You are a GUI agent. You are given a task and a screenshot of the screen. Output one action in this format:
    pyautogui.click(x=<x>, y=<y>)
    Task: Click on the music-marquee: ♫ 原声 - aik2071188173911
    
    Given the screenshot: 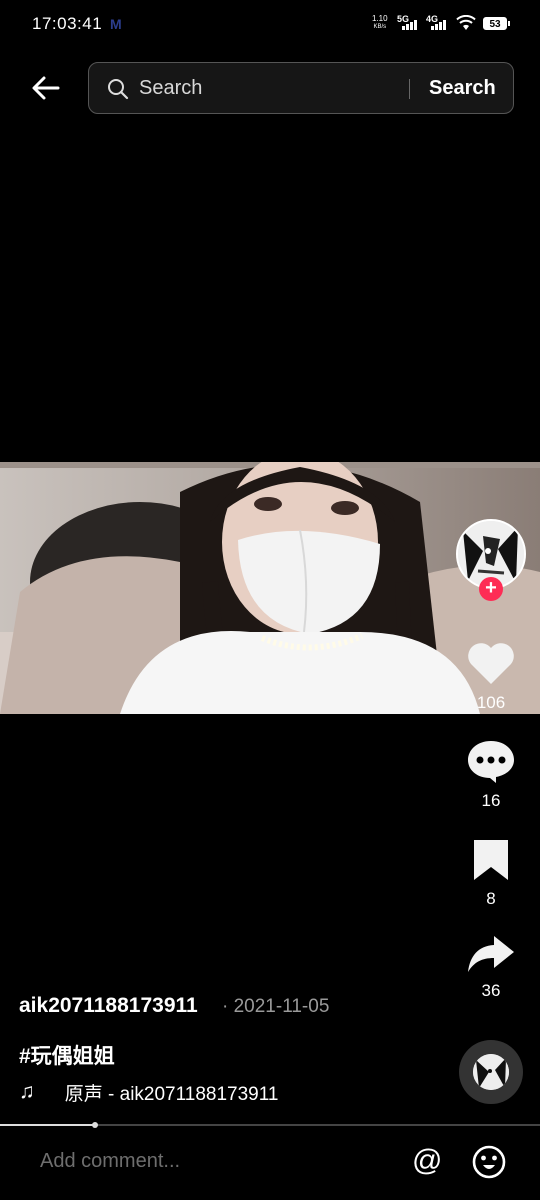 What is the action you would take?
    pyautogui.click(x=154, y=1092)
    